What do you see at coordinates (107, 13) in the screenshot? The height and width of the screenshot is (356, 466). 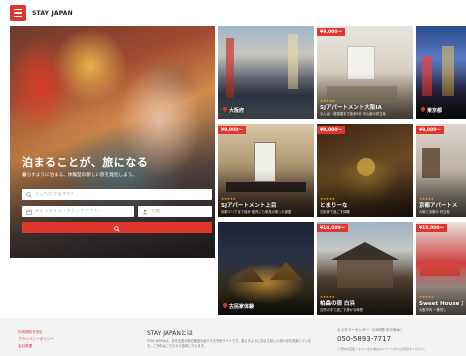 I see `top-header: STAY JAPAN` at bounding box center [107, 13].